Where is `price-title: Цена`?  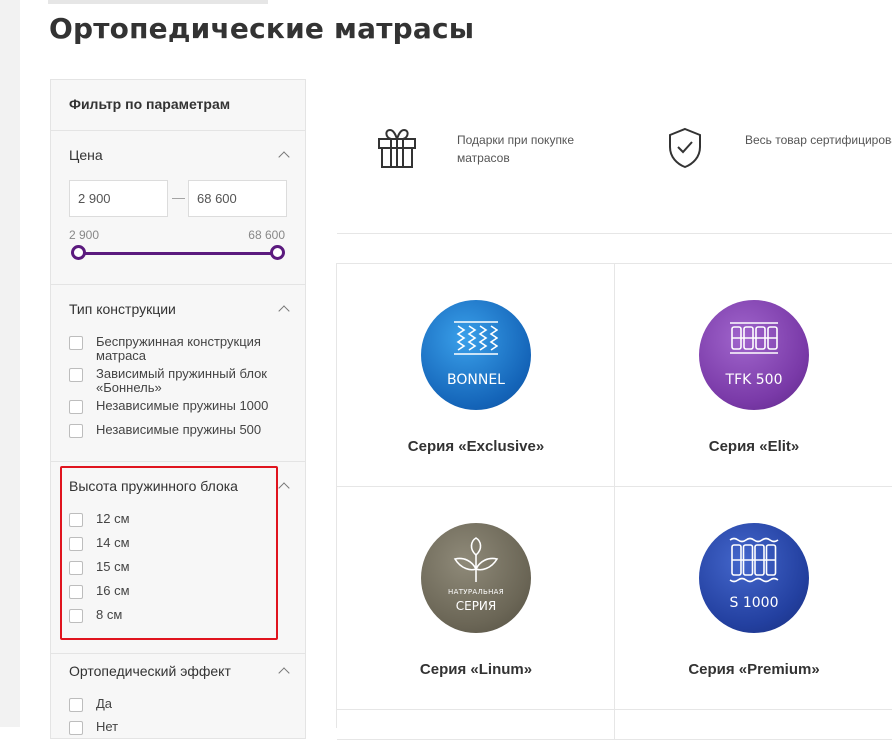
price-title: Цена is located at coordinates (86, 155).